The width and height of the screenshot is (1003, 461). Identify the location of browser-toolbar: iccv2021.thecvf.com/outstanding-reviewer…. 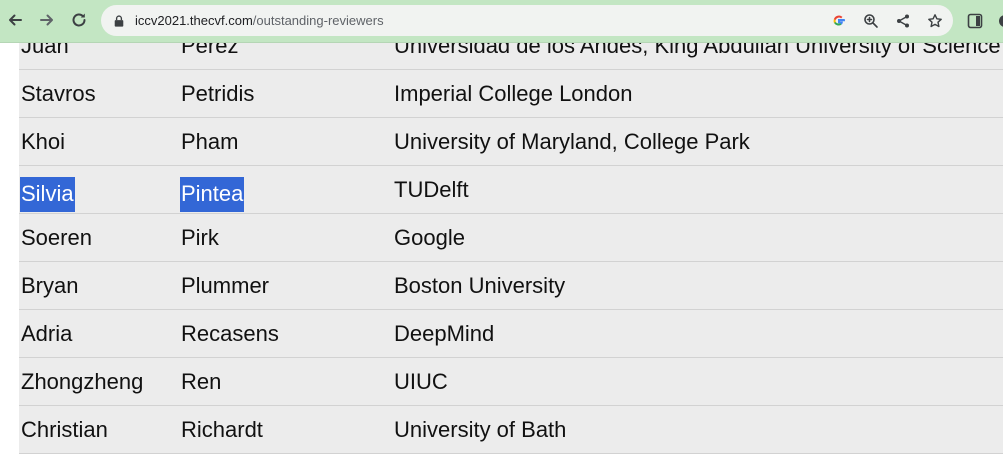
(501, 21).